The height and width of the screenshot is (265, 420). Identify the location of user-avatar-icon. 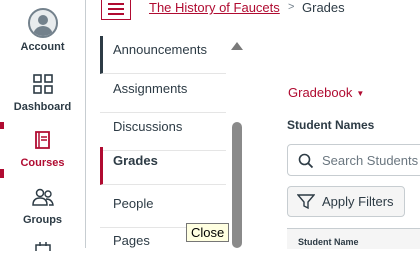
(42, 23).